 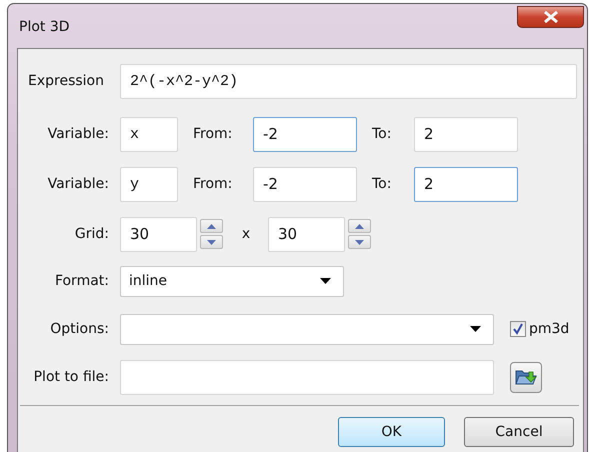 What do you see at coordinates (306, 234) in the screenshot?
I see `grid-y-field: 30` at bounding box center [306, 234].